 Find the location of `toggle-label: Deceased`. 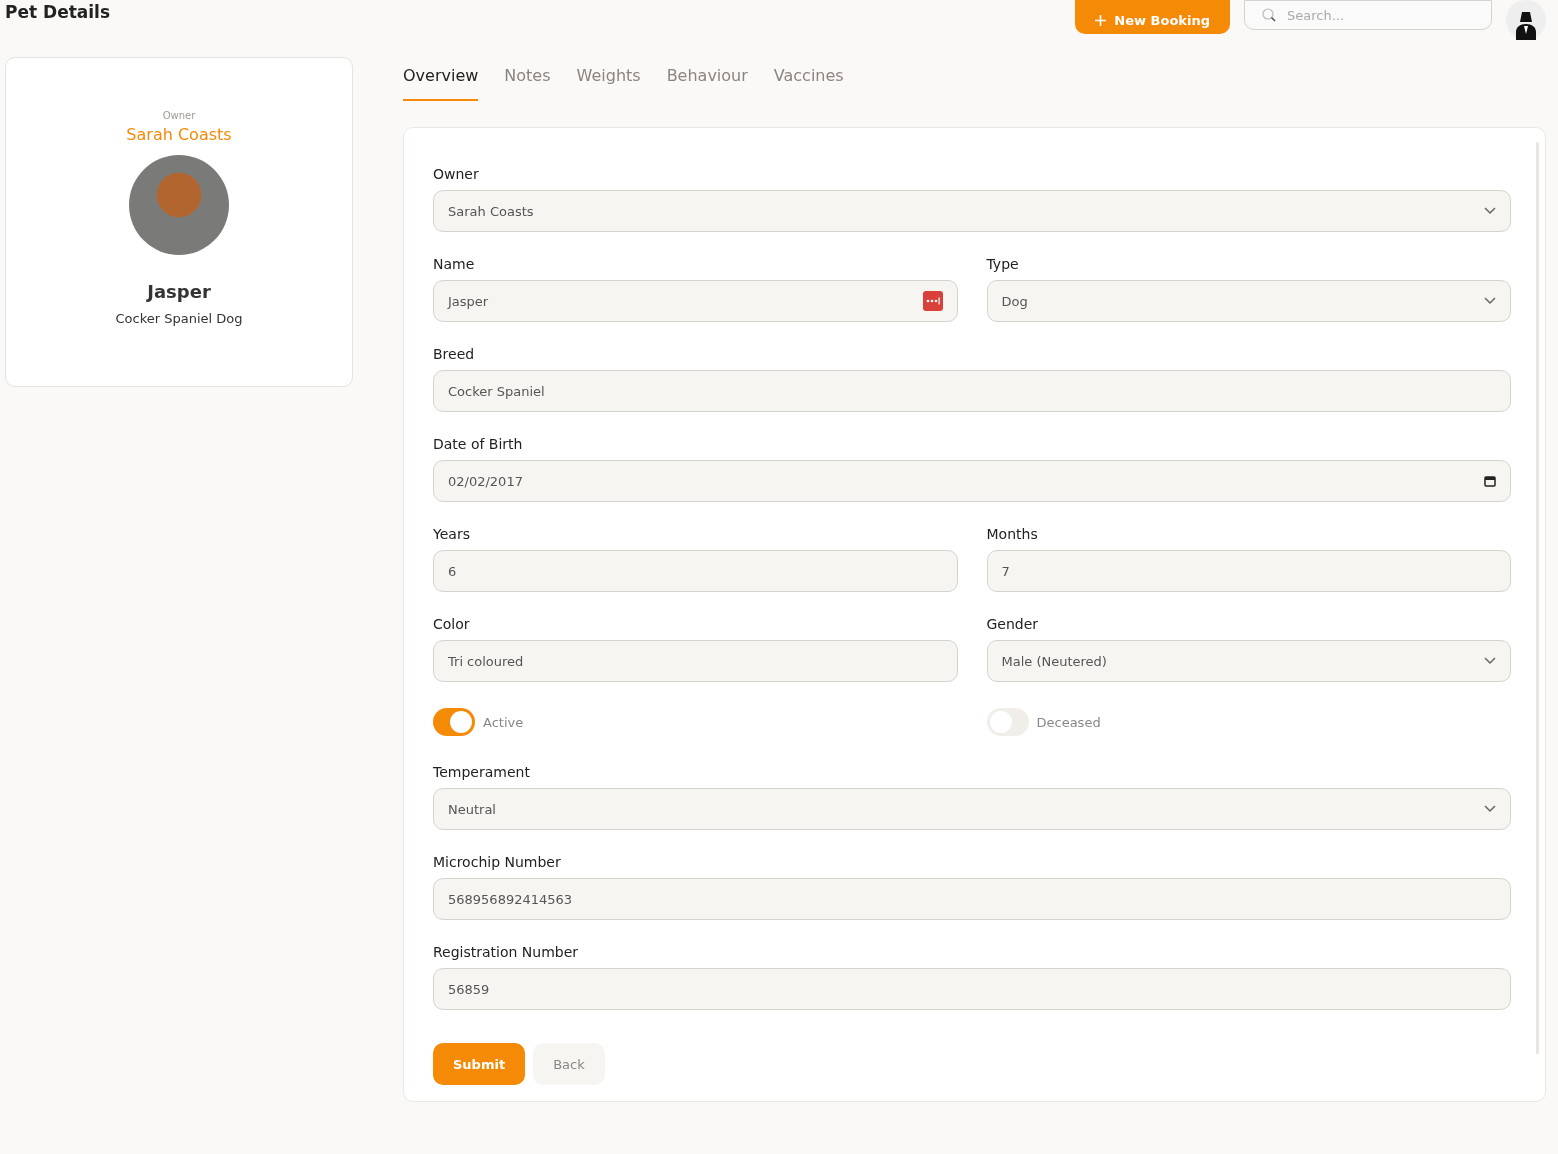

toggle-label: Deceased is located at coordinates (1068, 722).